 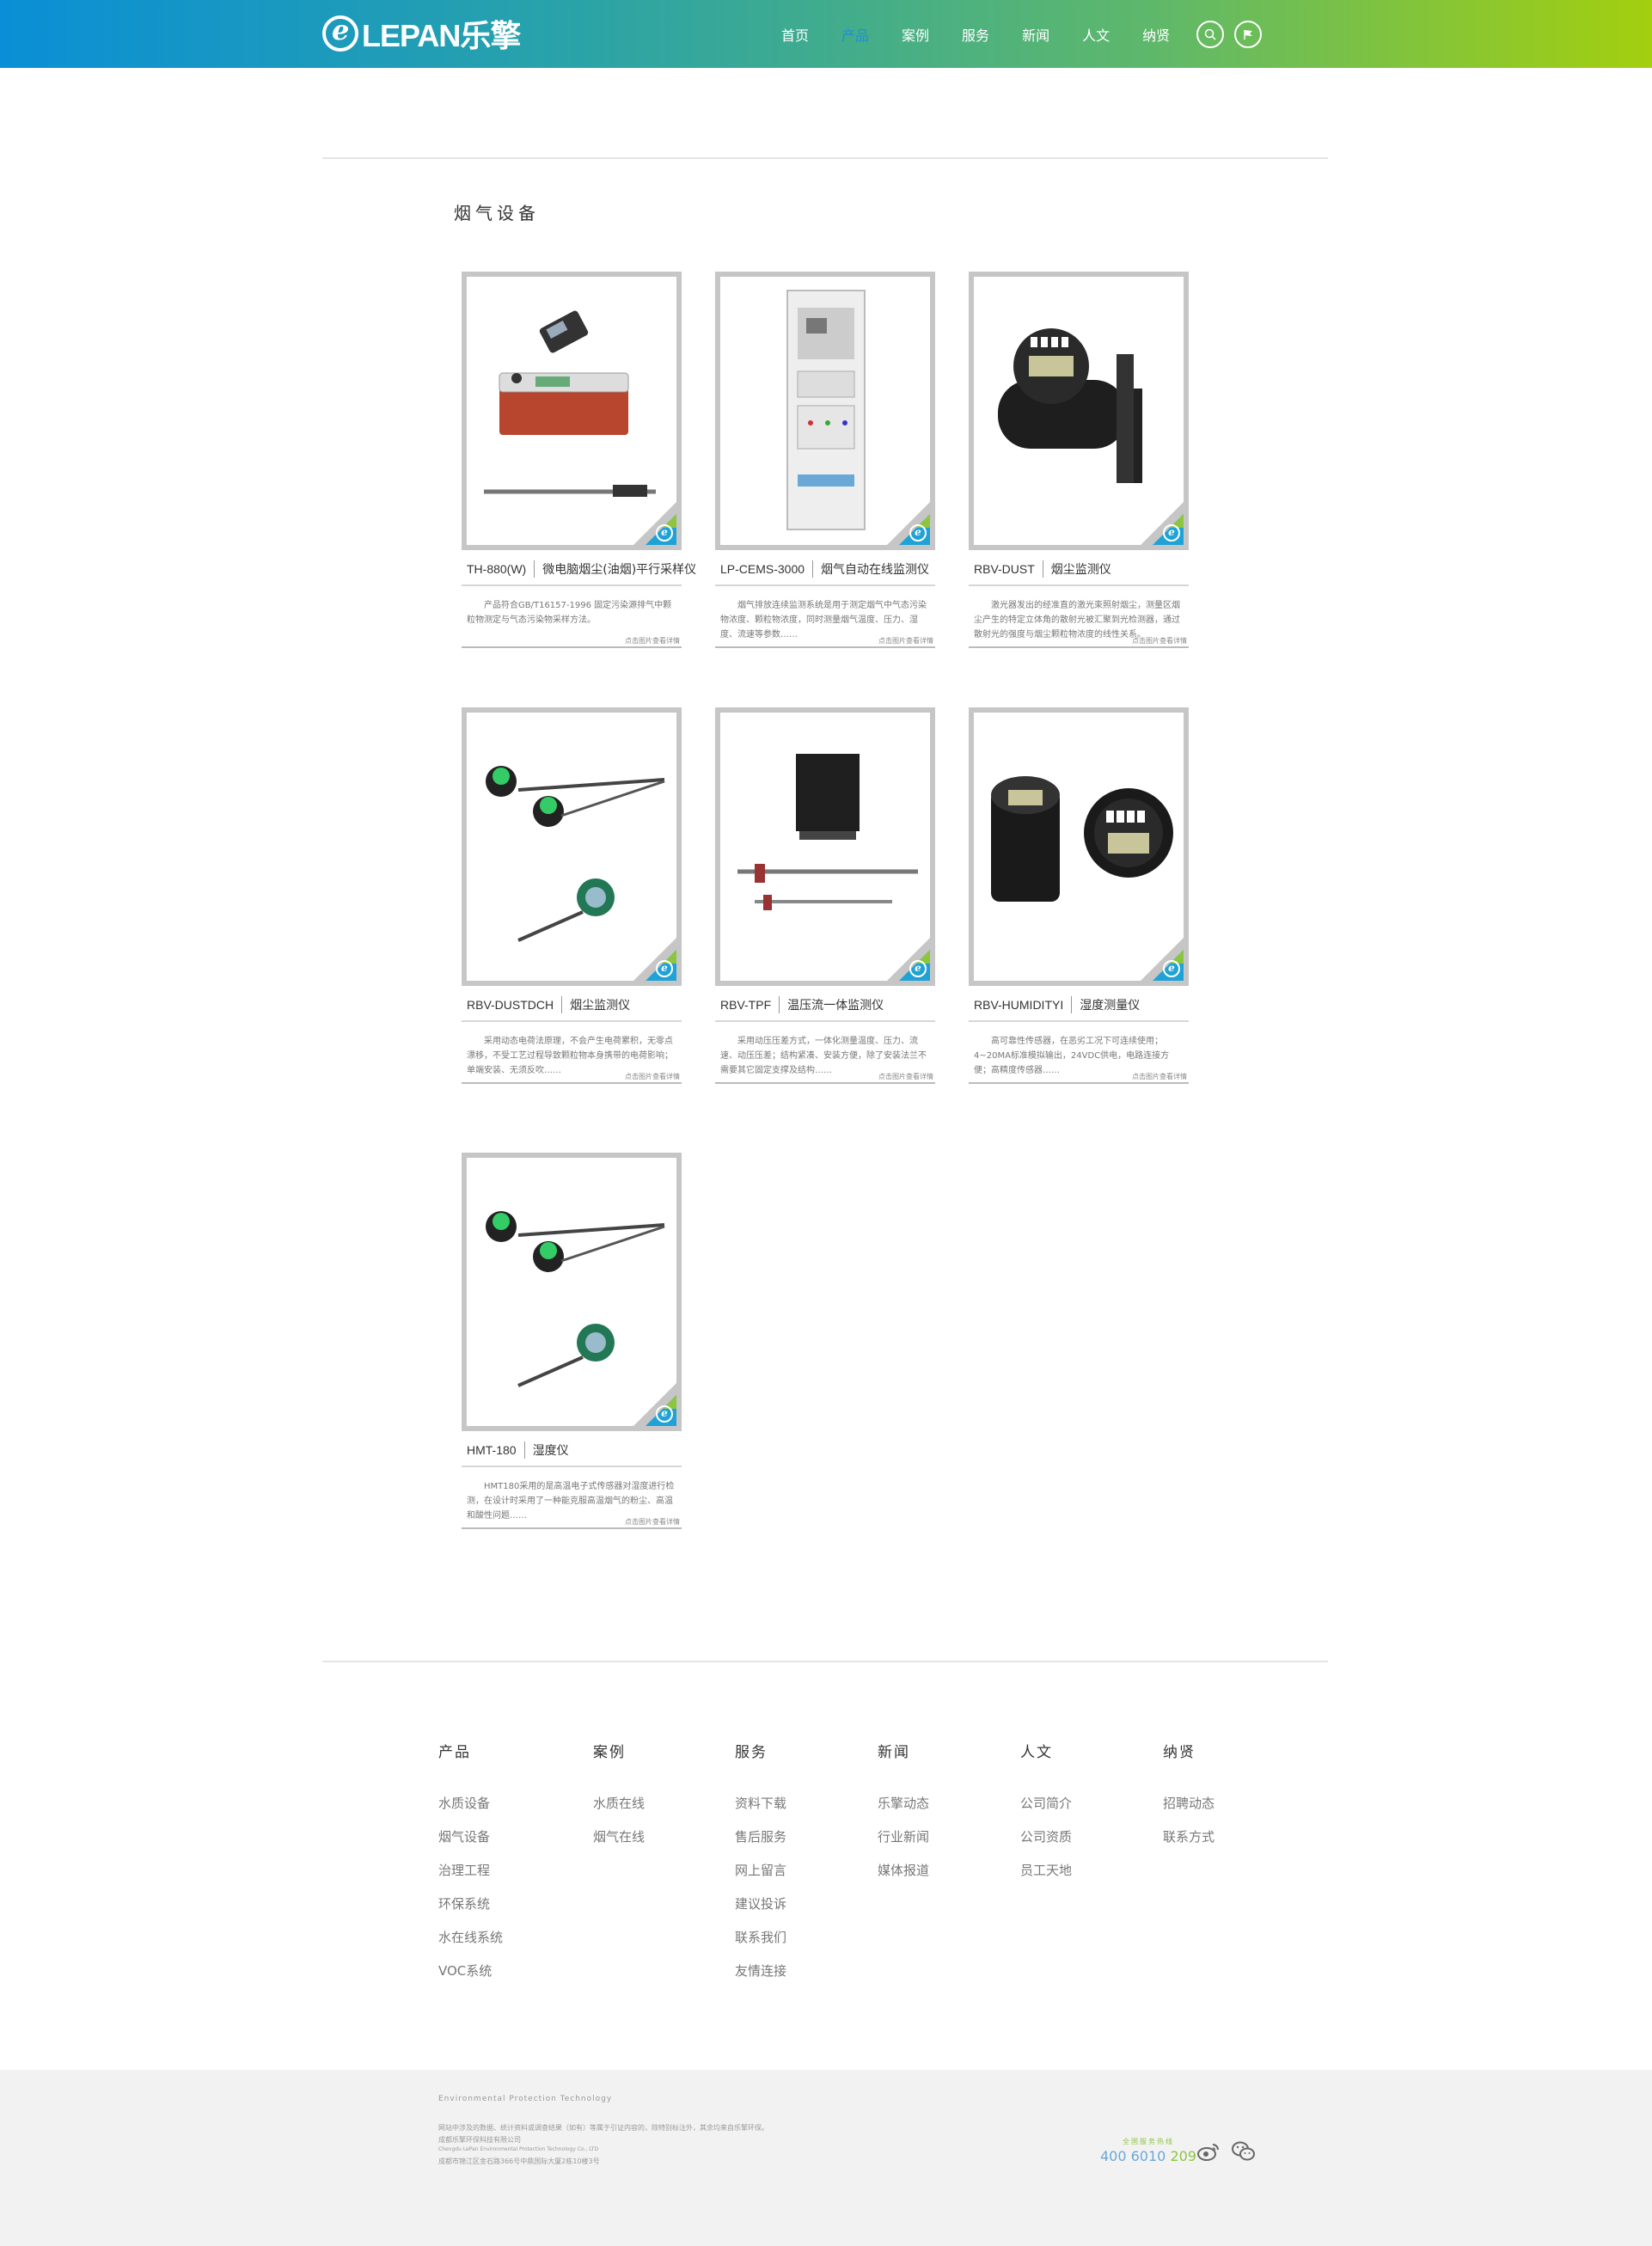 I want to click on product-name: 湿度仪, so click(x=551, y=1450).